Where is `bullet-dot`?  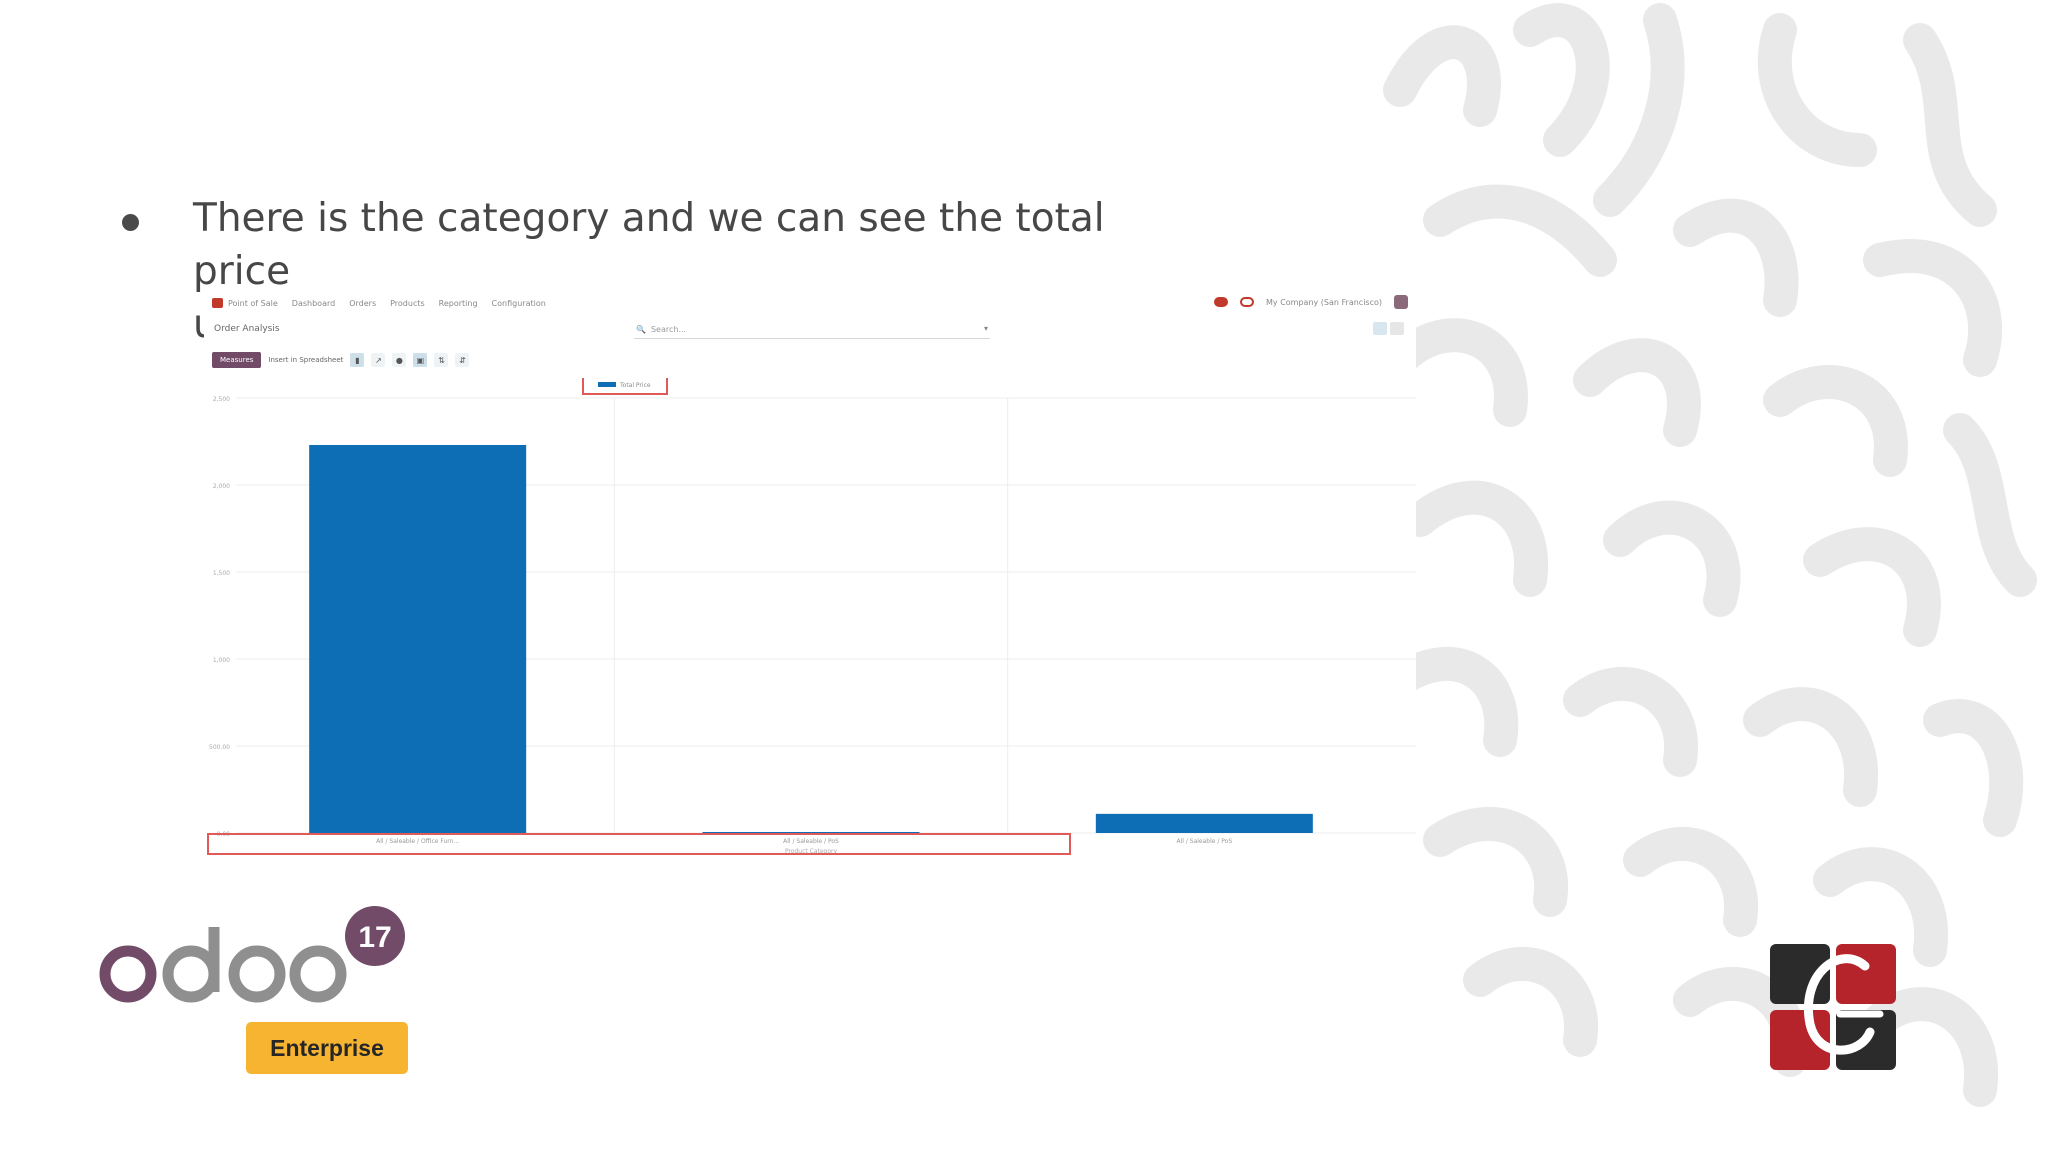 bullet-dot is located at coordinates (130, 222).